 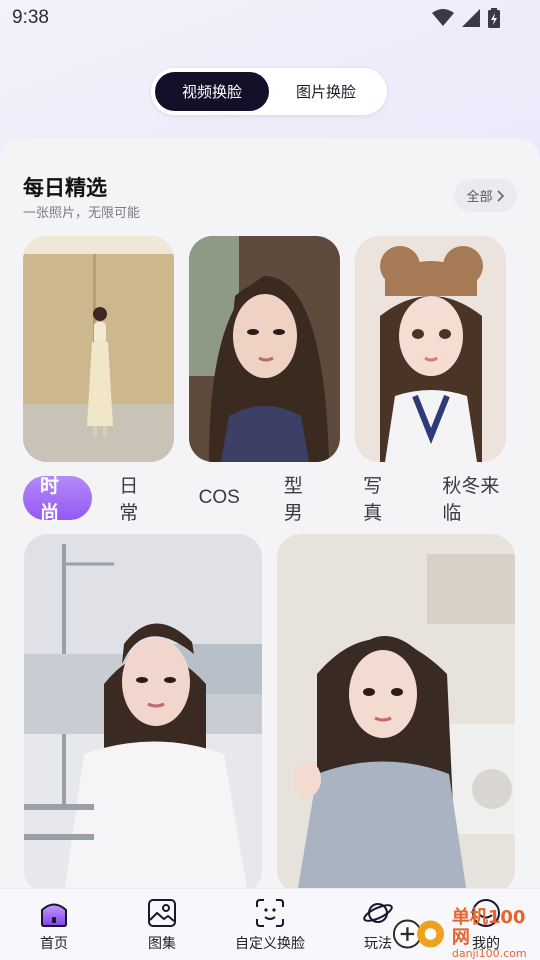 What do you see at coordinates (418, 934) in the screenshot?
I see `watermark-logo-icon` at bounding box center [418, 934].